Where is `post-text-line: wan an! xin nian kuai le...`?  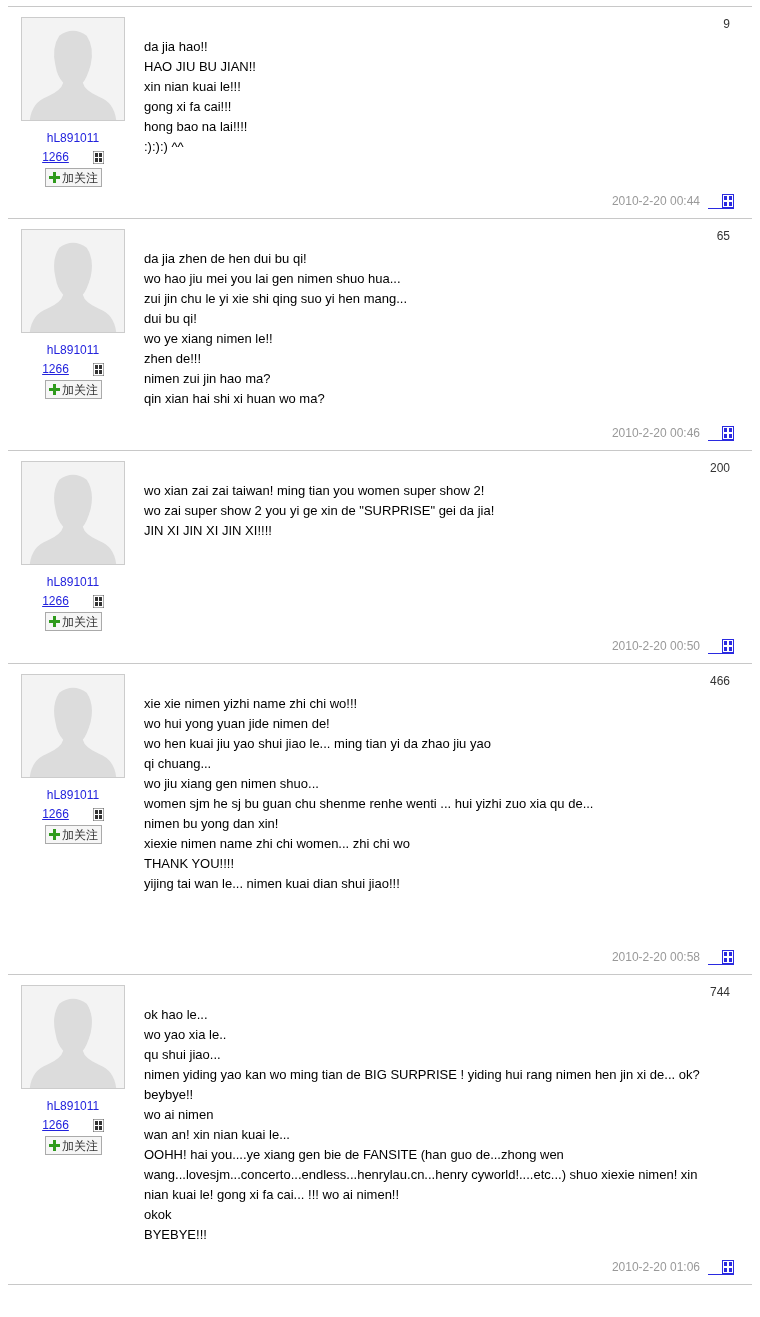 post-text-line: wan an! xin nian kuai le... is located at coordinates (217, 1135).